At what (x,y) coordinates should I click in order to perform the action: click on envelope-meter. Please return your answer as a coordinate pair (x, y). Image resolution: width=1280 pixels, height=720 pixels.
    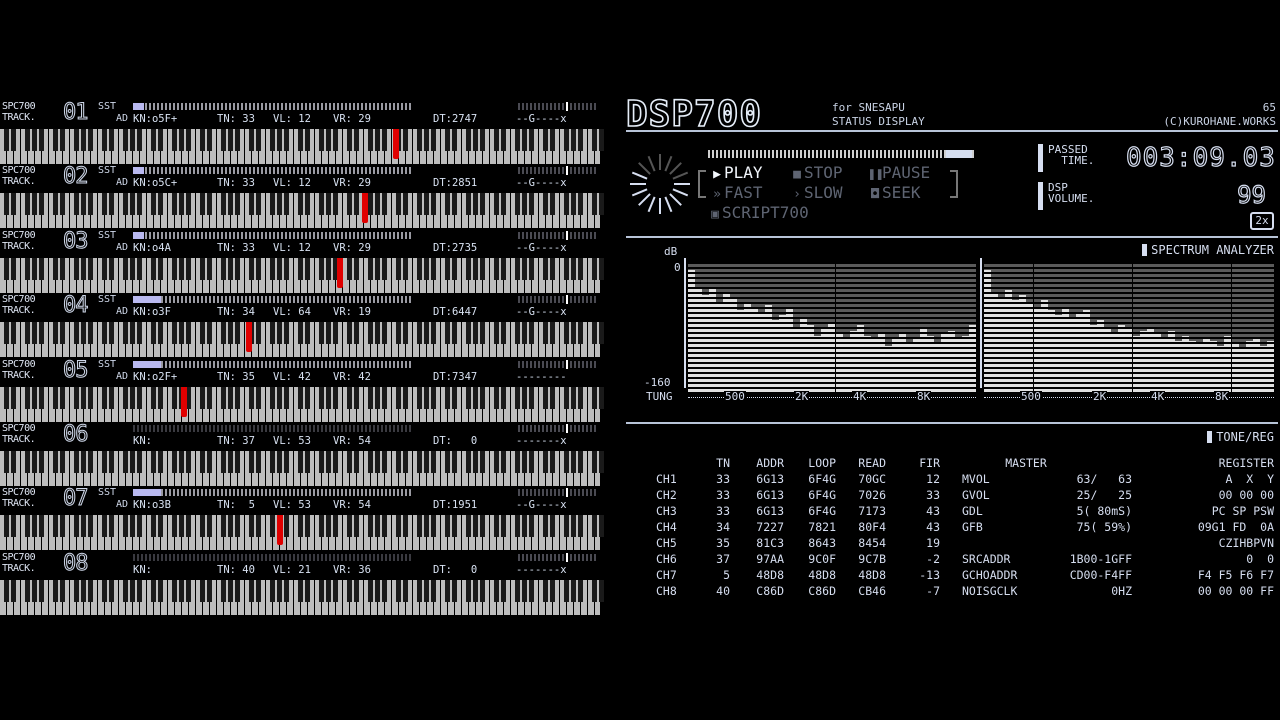
    Looking at the image, I should click on (273, 171).